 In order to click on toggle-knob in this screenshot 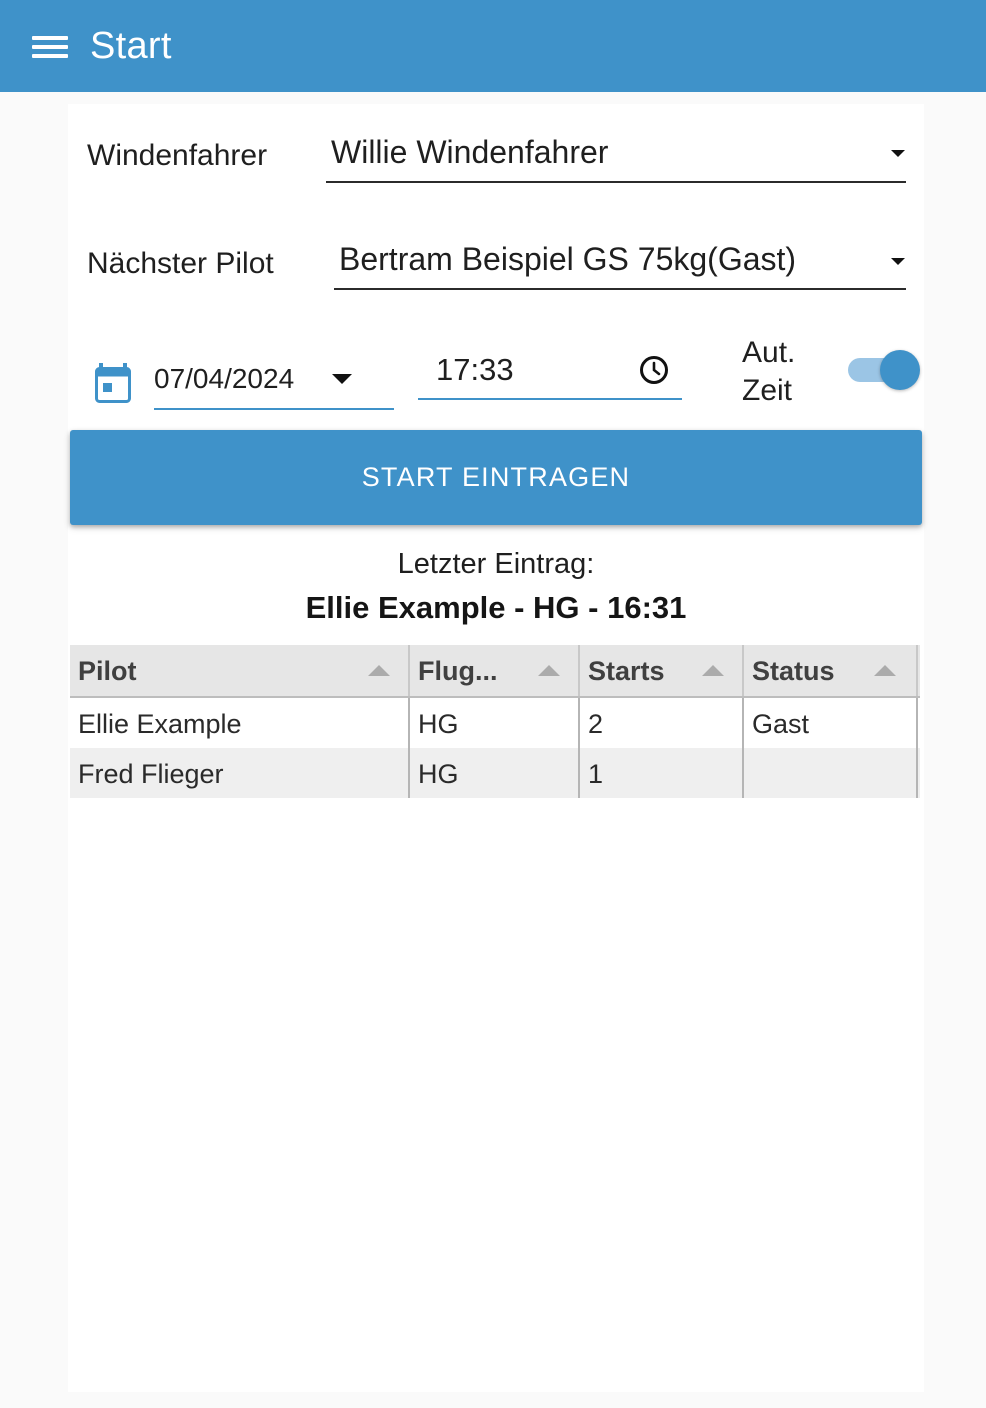, I will do `click(900, 370)`.